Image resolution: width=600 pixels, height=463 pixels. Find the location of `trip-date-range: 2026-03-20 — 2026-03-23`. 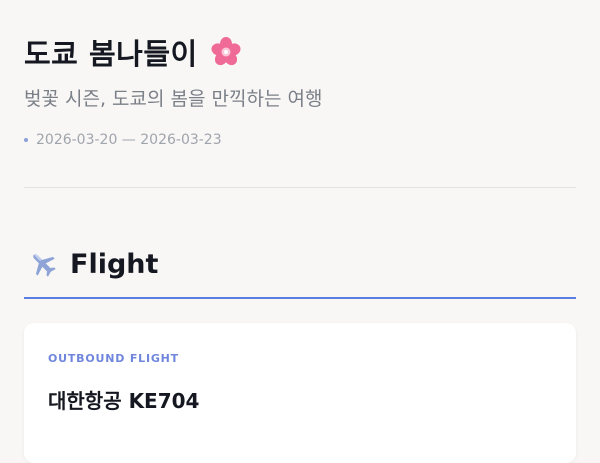

trip-date-range: 2026-03-20 — 2026-03-23 is located at coordinates (129, 140).